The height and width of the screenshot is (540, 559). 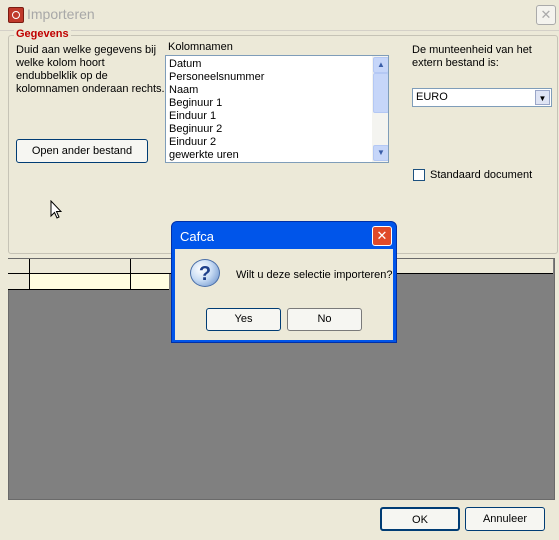 What do you see at coordinates (216, 155) in the screenshot?
I see `list-item: gewerkte uren` at bounding box center [216, 155].